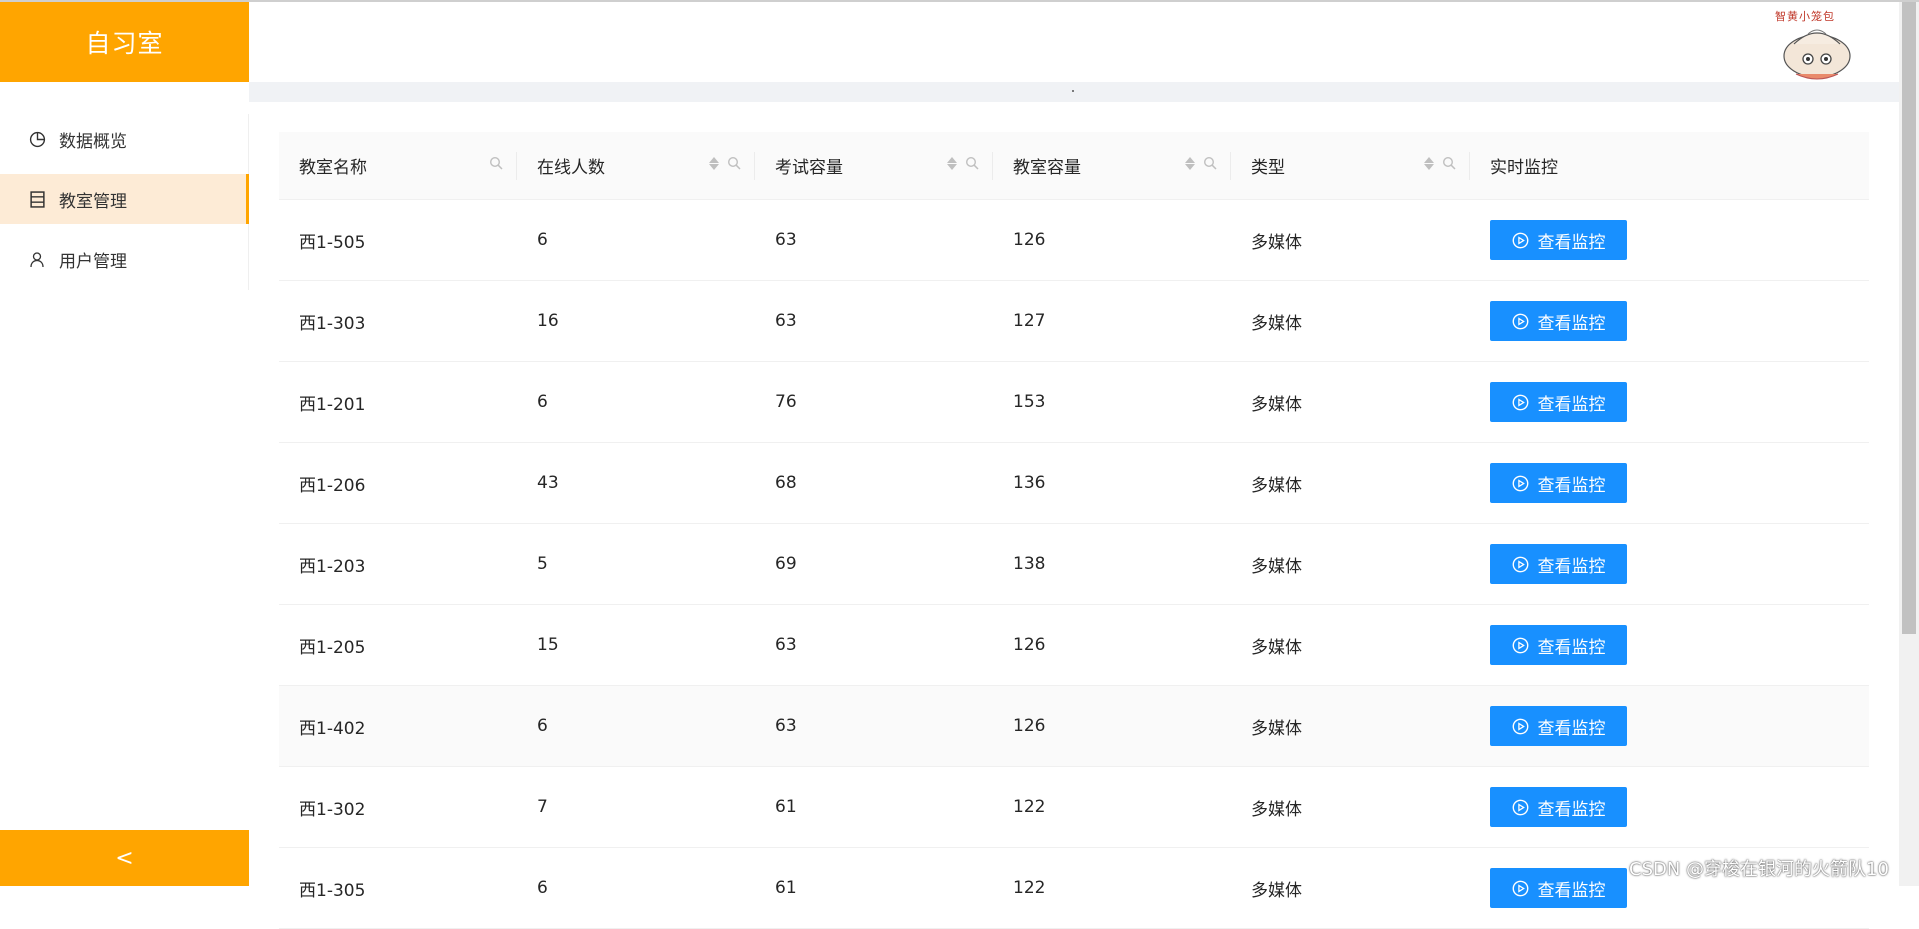 The image size is (1919, 929). Describe the element at coordinates (548, 483) in the screenshot. I see `online-count-cell: 43` at that location.